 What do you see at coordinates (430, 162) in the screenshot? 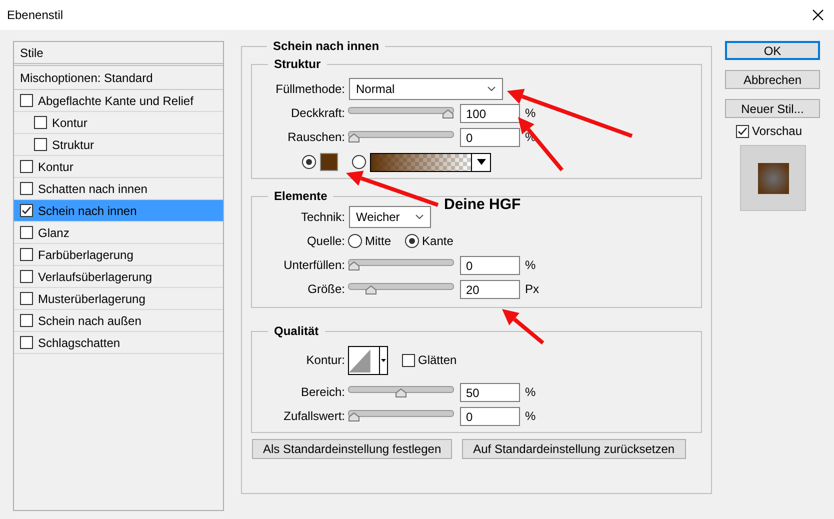
I see `gradient-picker` at bounding box center [430, 162].